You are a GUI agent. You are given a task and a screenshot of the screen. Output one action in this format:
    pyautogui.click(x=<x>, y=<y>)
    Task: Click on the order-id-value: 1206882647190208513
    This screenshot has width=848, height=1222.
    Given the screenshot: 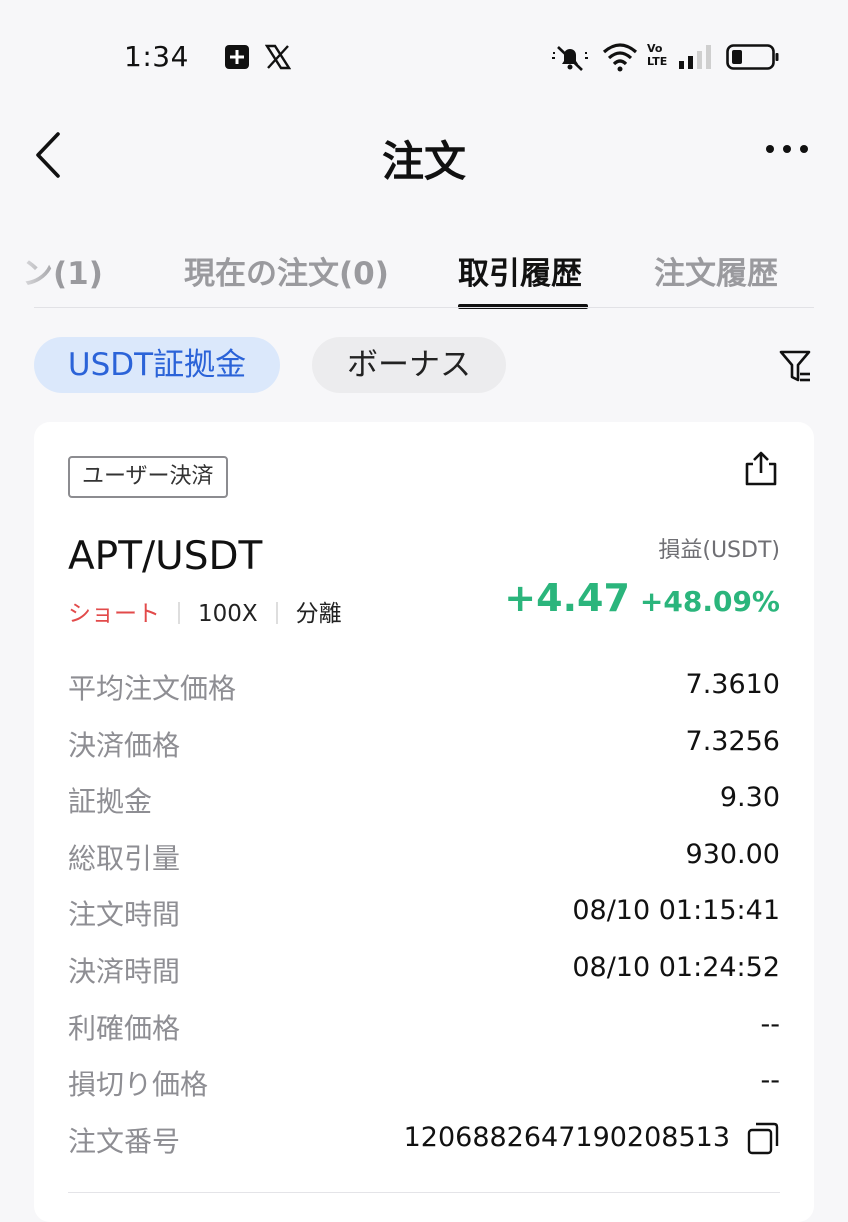 What is the action you would take?
    pyautogui.click(x=566, y=1137)
    